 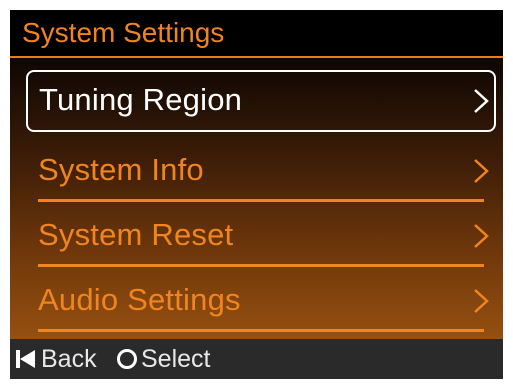 What do you see at coordinates (123, 32) in the screenshot?
I see `page-title: System Settings` at bounding box center [123, 32].